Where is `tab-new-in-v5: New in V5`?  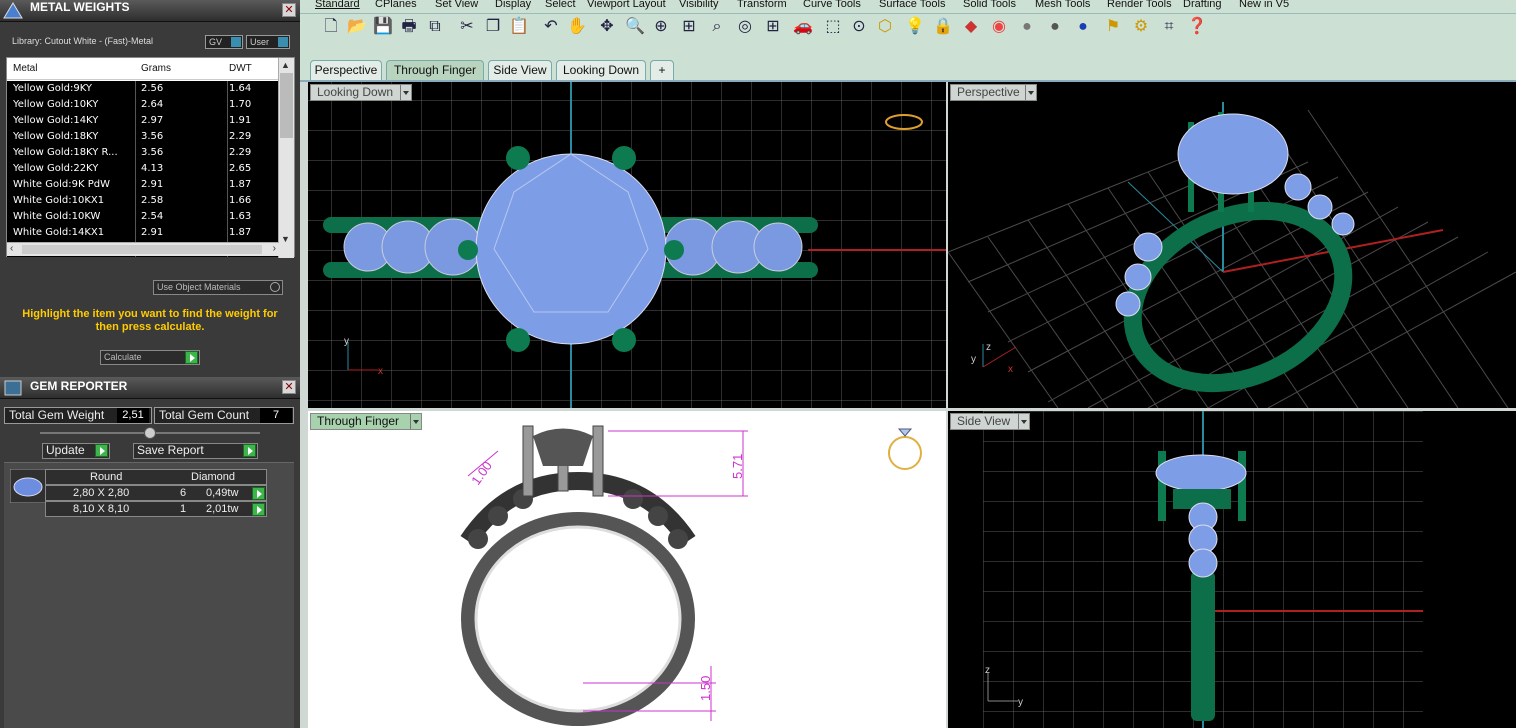 tab-new-in-v5: New in V5 is located at coordinates (1264, 5).